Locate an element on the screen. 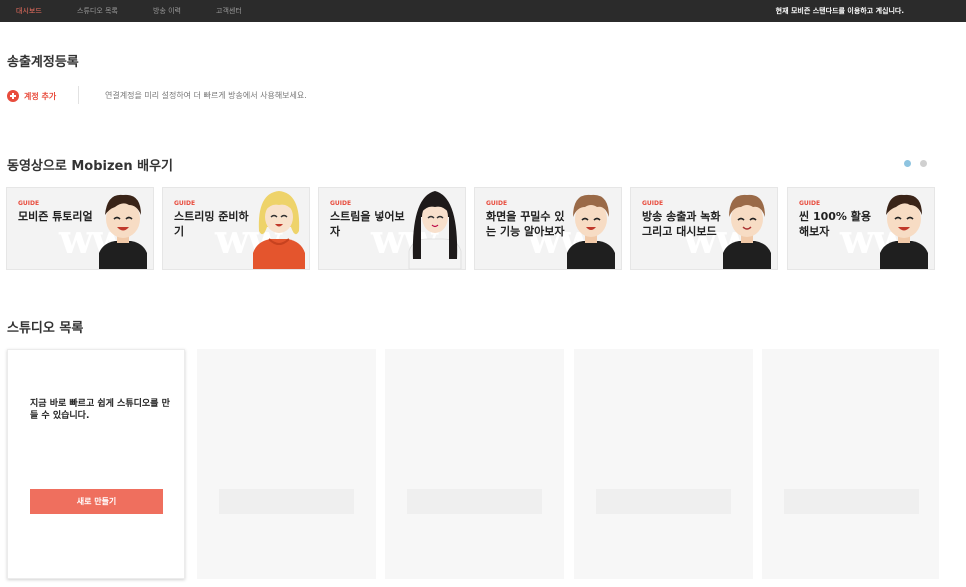 The height and width of the screenshot is (587, 966). plan-notice: 현재 모비즌 스탠다드를 이용하고 계십니다. is located at coordinates (839, 11).